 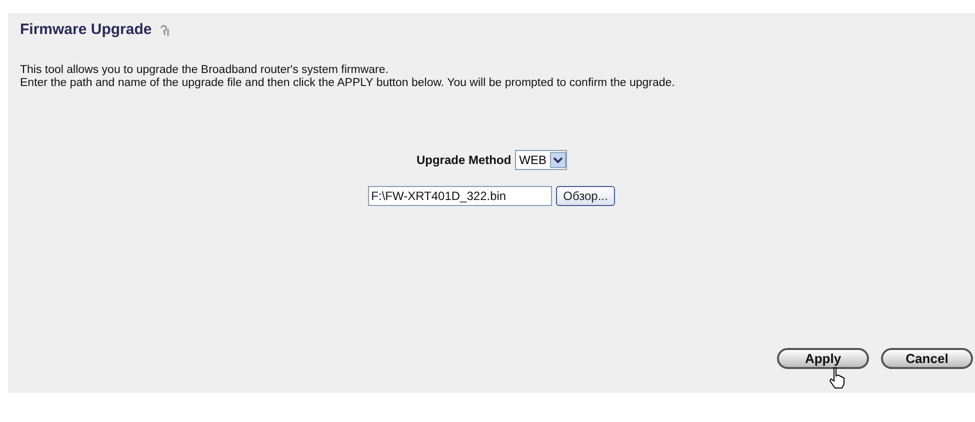 I want to click on method-select: WEB, so click(x=540, y=160).